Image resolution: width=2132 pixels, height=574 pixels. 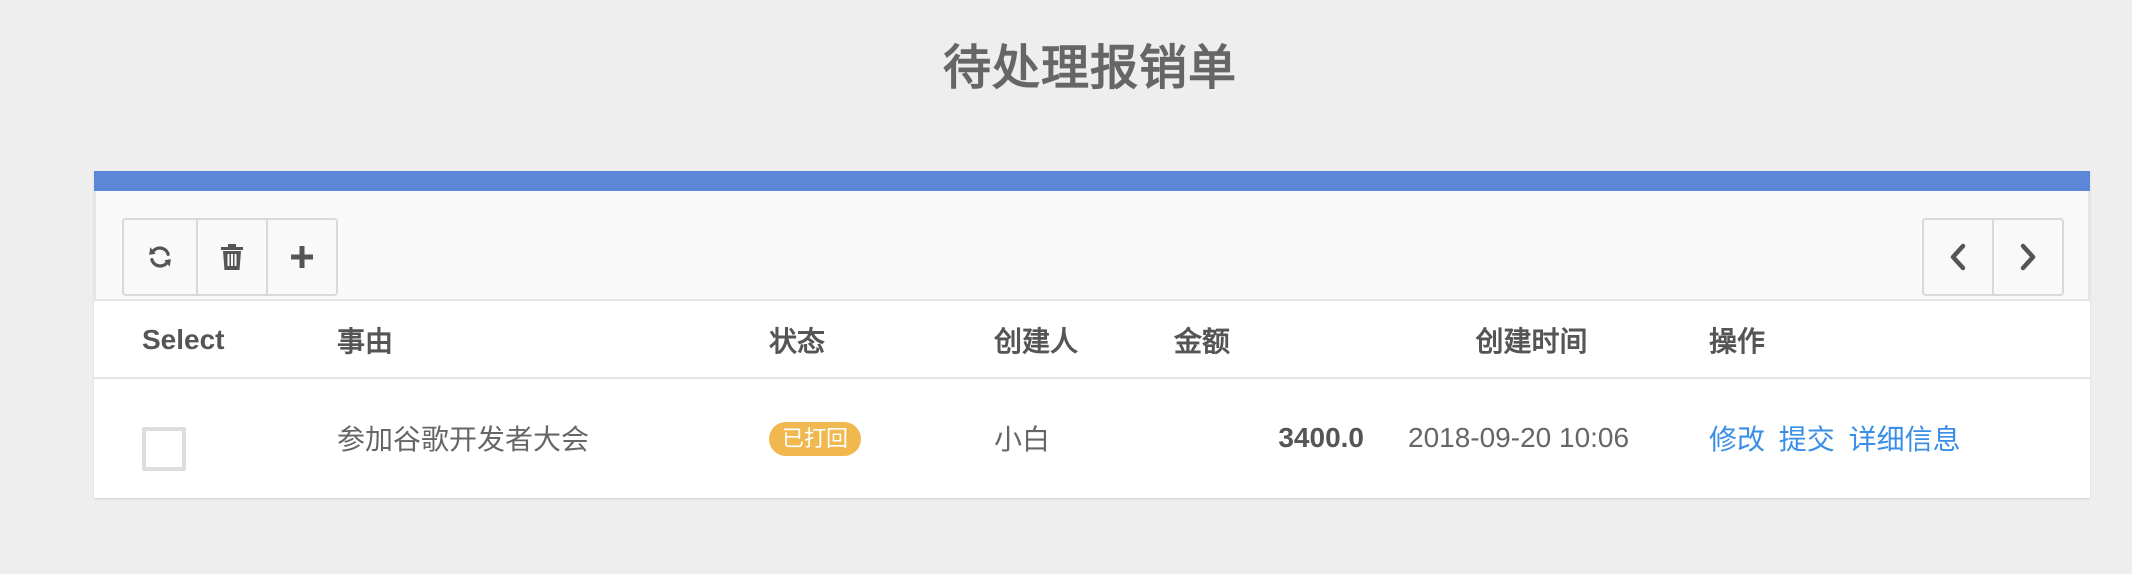 What do you see at coordinates (1531, 340) in the screenshot?
I see `header-created-time: 创建时间` at bounding box center [1531, 340].